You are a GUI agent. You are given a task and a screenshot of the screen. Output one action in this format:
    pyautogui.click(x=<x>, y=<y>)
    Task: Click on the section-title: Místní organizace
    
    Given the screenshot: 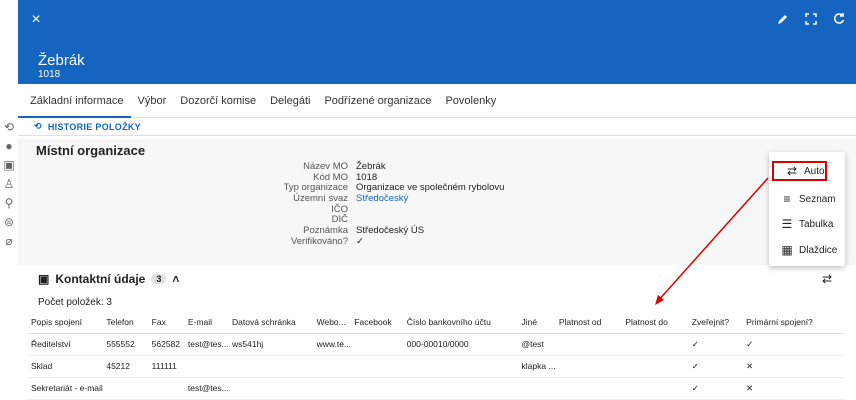 What is the action you would take?
    pyautogui.click(x=91, y=150)
    